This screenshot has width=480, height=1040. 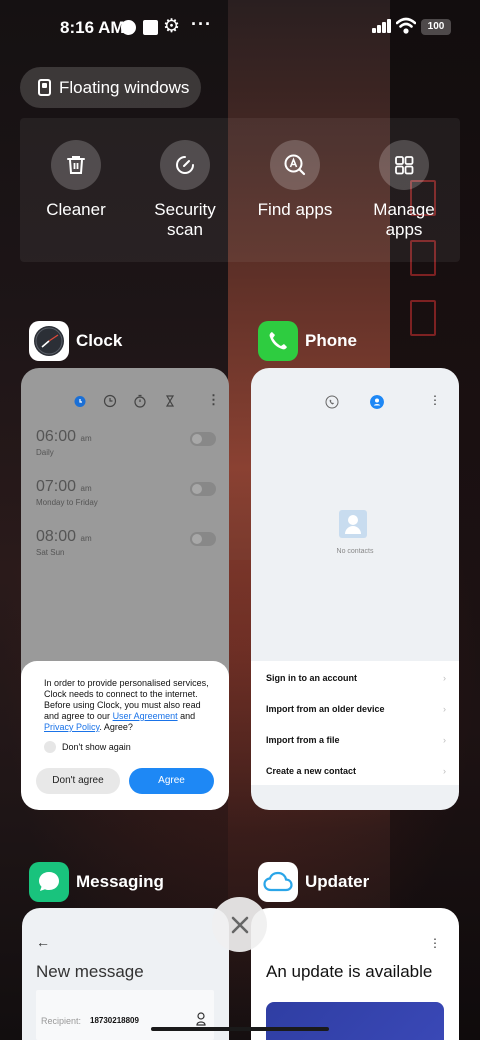 What do you see at coordinates (185, 190) in the screenshot?
I see `security-scan-button: Security scan` at bounding box center [185, 190].